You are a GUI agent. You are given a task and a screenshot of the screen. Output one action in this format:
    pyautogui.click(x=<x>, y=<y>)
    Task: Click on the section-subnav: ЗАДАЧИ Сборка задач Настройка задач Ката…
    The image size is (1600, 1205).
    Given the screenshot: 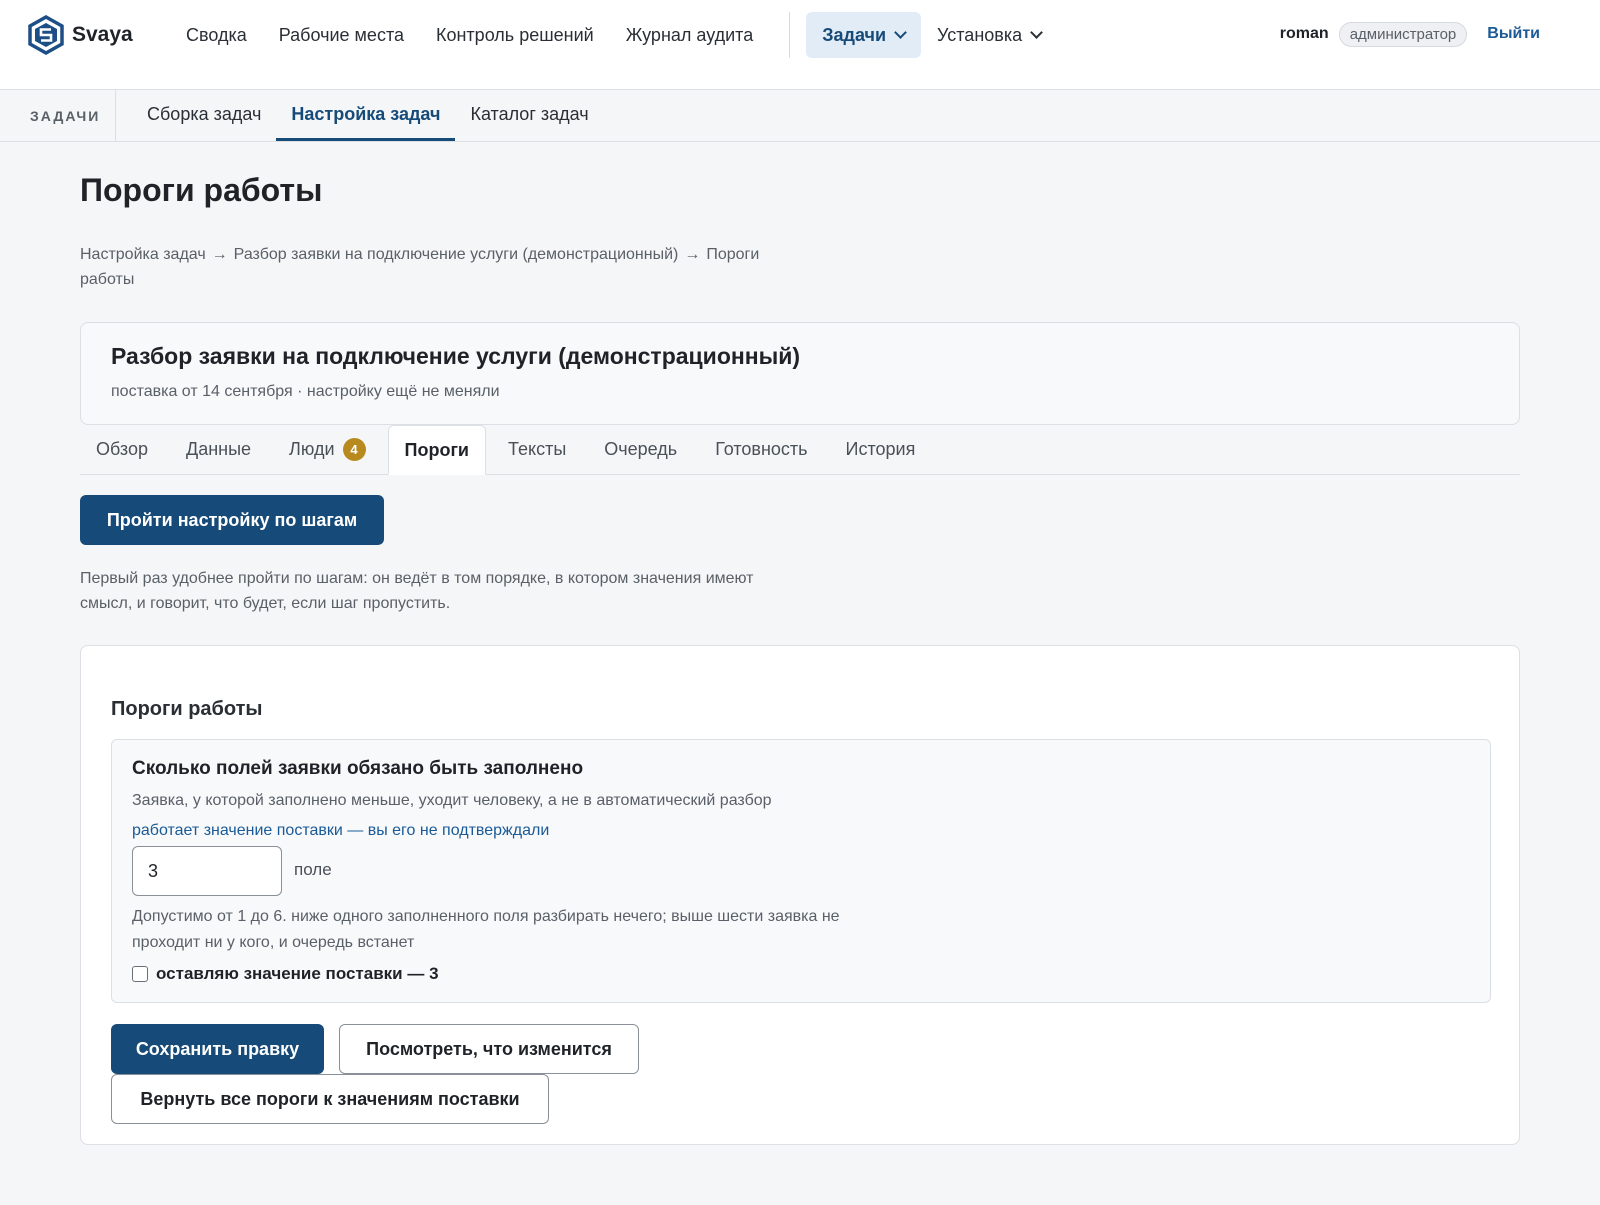 What is the action you would take?
    pyautogui.click(x=800, y=116)
    